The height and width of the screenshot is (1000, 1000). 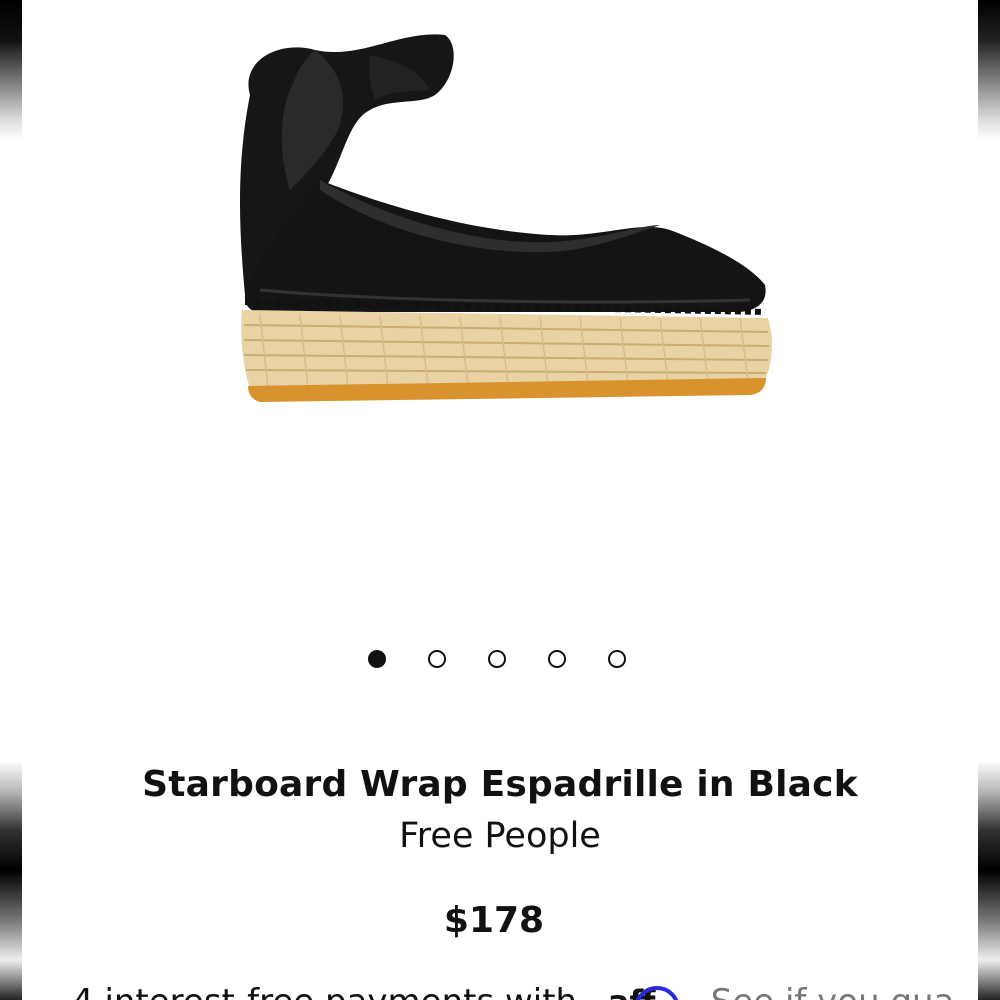 What do you see at coordinates (831, 991) in the screenshot?
I see `see-if-you-qualify-link: See if you qualify` at bounding box center [831, 991].